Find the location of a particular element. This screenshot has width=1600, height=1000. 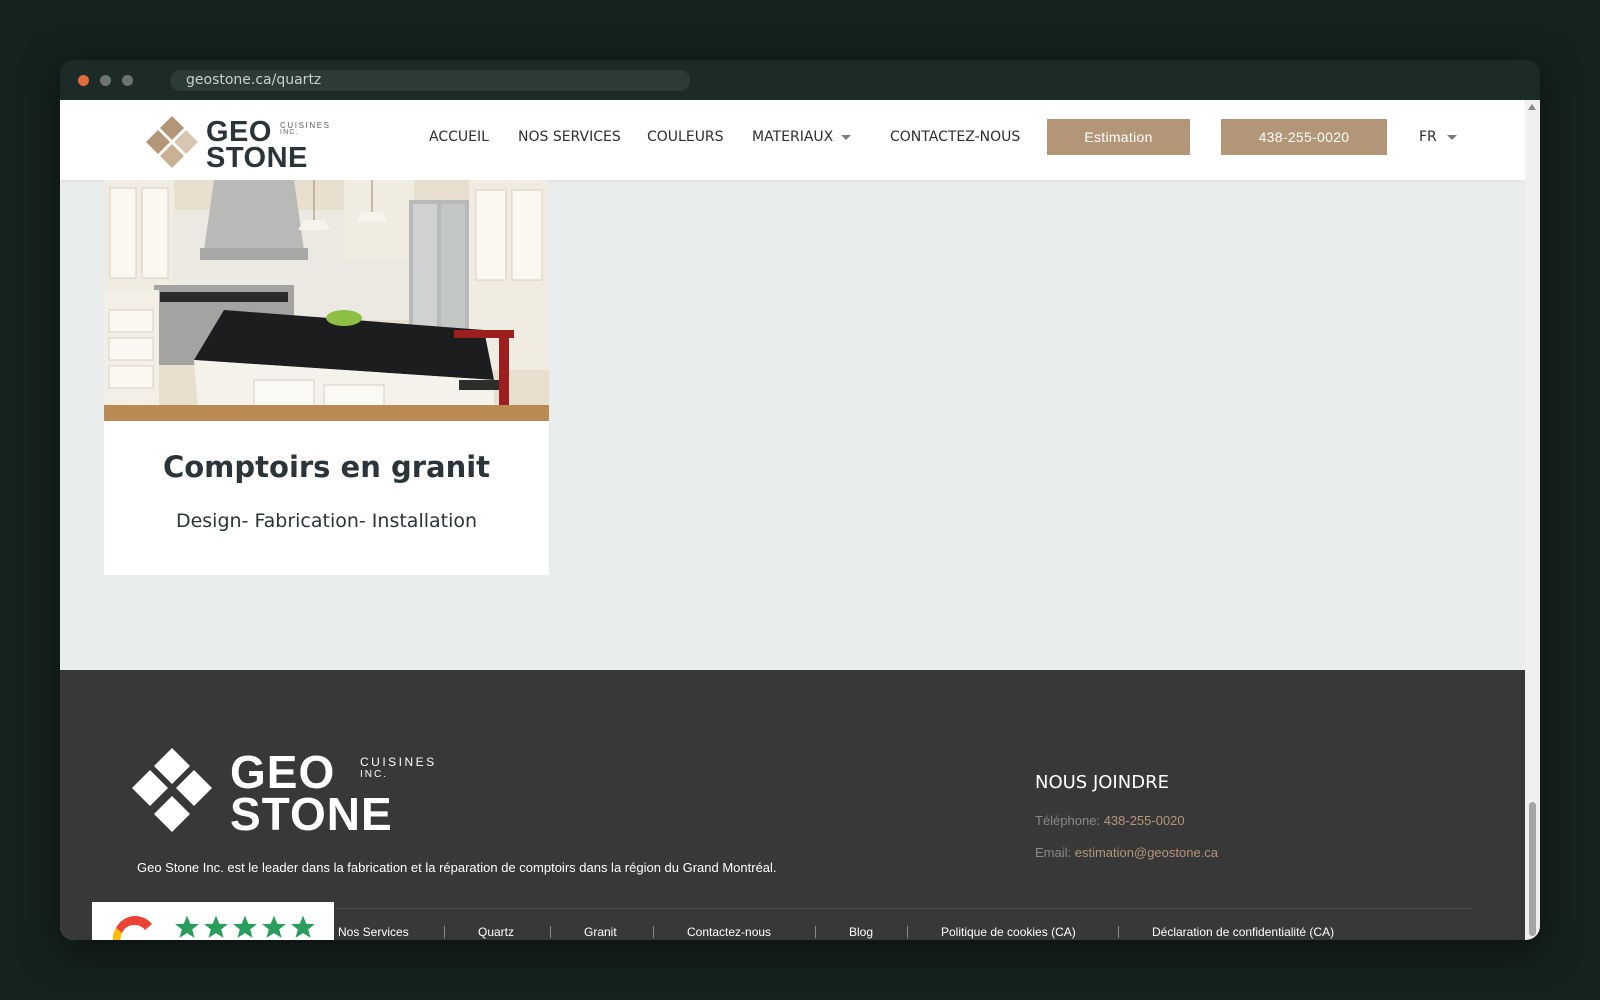

footer-link-privacy: Déclaration de confidentialité (CA) is located at coordinates (1243, 932).